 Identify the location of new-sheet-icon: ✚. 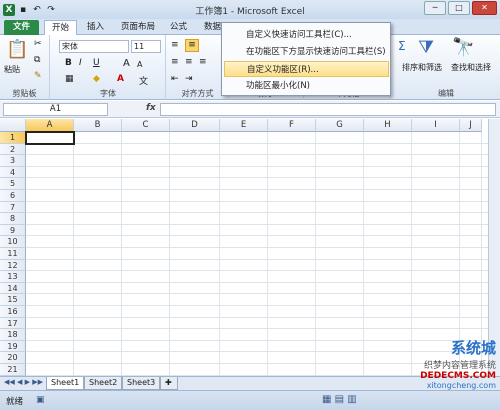
(169, 383).